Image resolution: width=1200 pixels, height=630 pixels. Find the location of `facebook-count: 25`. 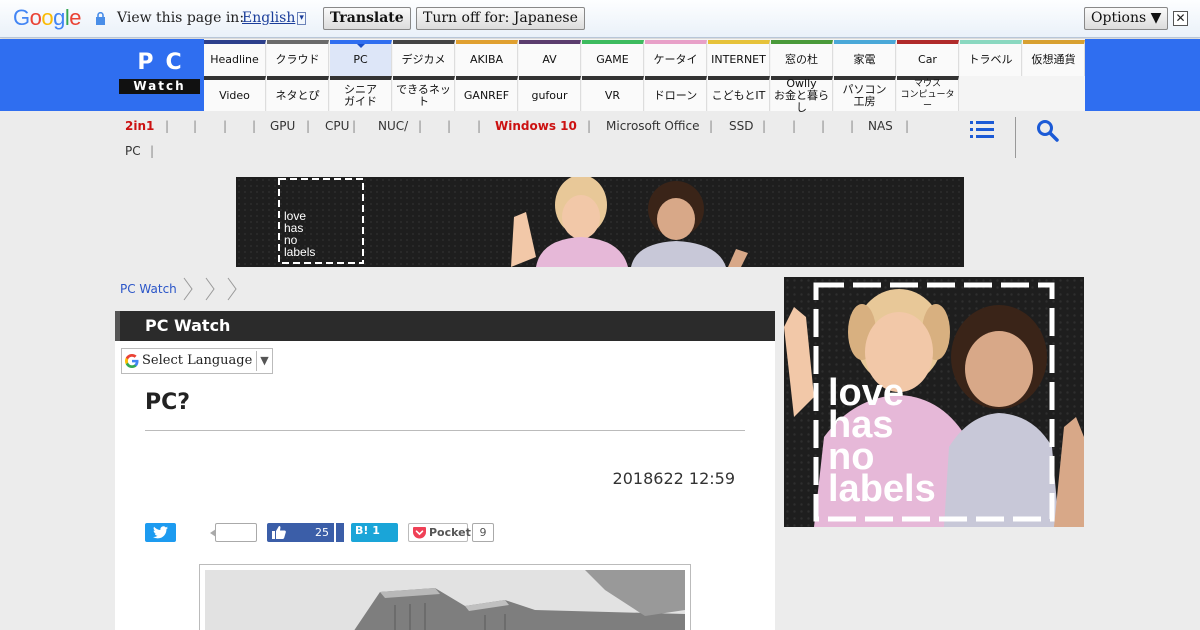

facebook-count: 25 is located at coordinates (322, 532).